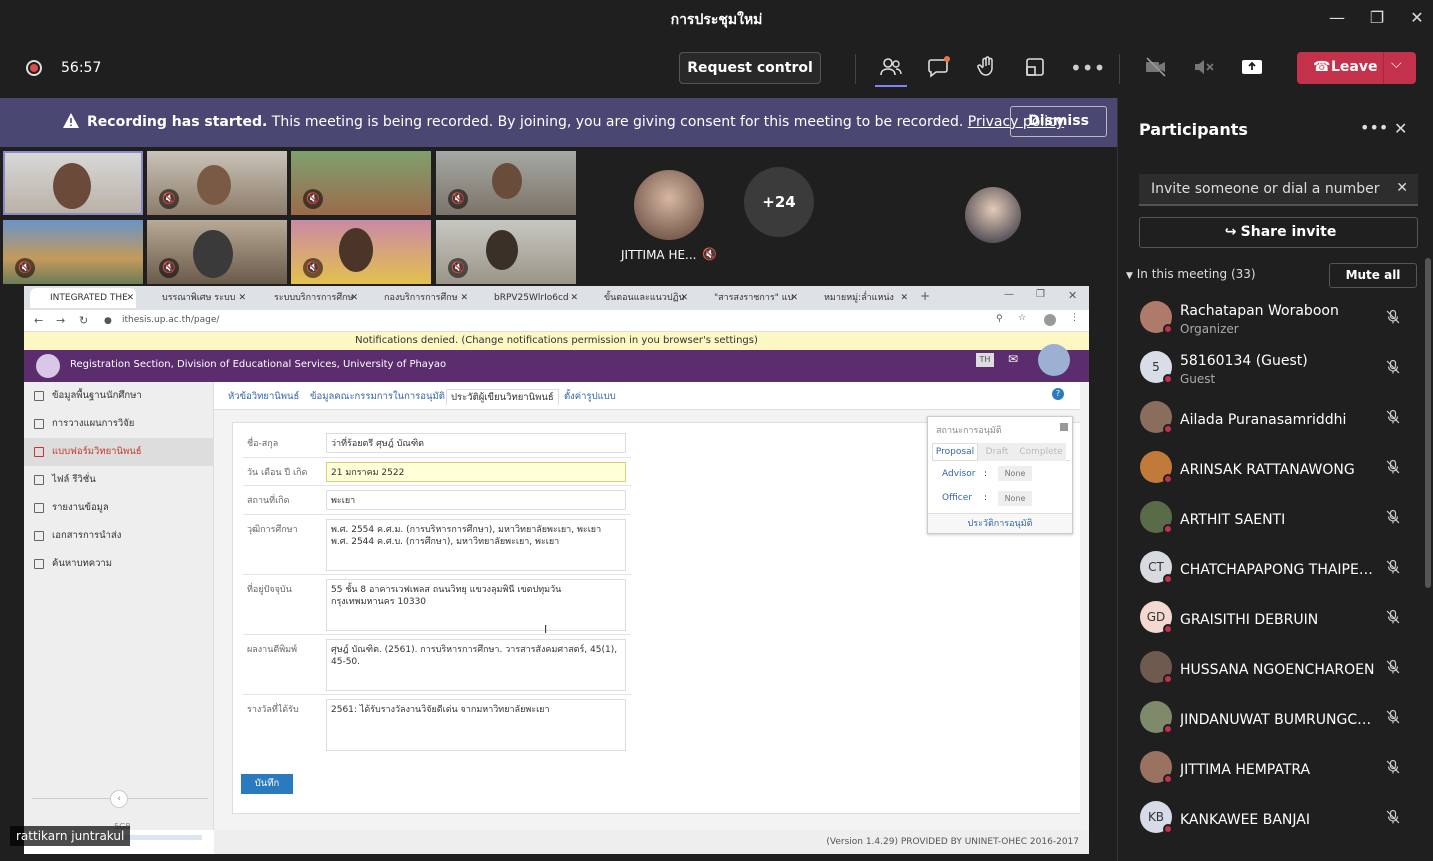 This screenshot has width=1433, height=861. I want to click on profile-icon, so click(1050, 320).